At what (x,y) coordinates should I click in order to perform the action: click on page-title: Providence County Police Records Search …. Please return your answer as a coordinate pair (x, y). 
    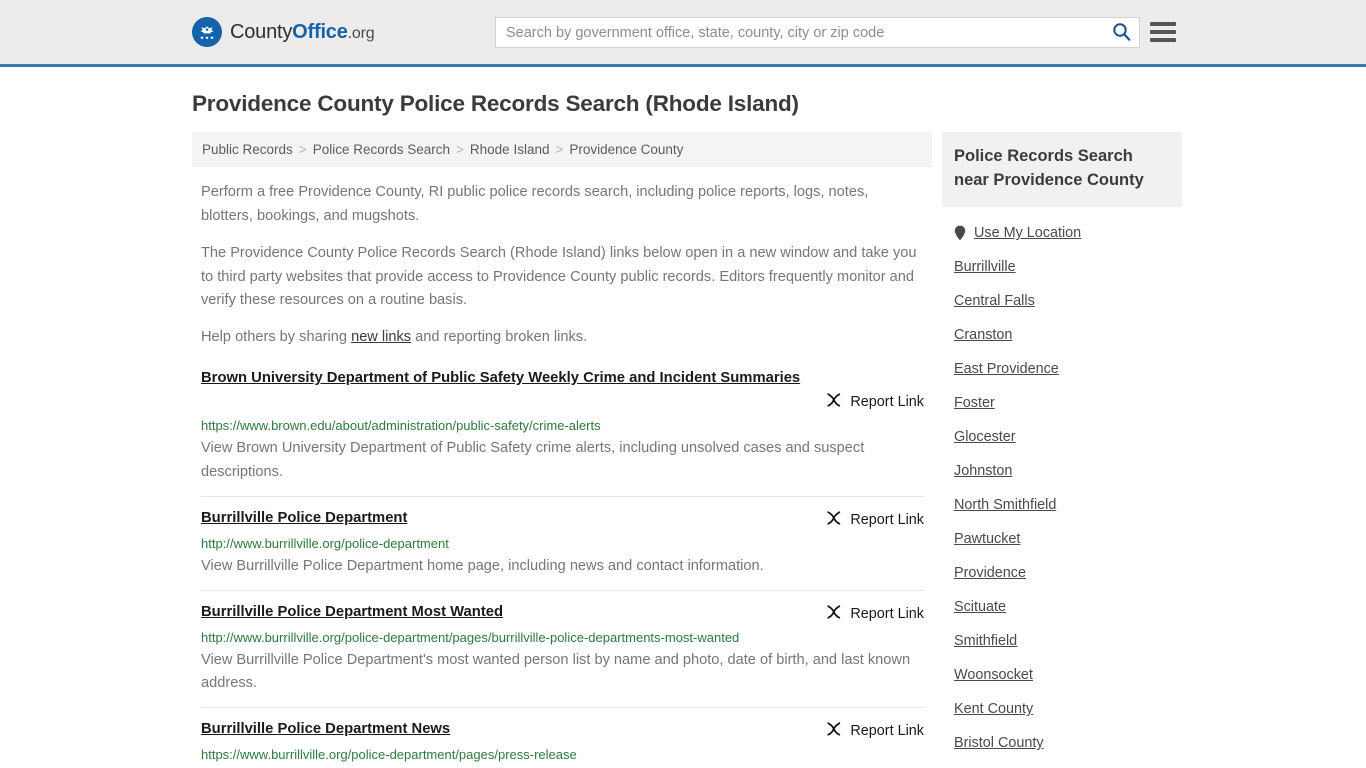
    Looking at the image, I should click on (495, 103).